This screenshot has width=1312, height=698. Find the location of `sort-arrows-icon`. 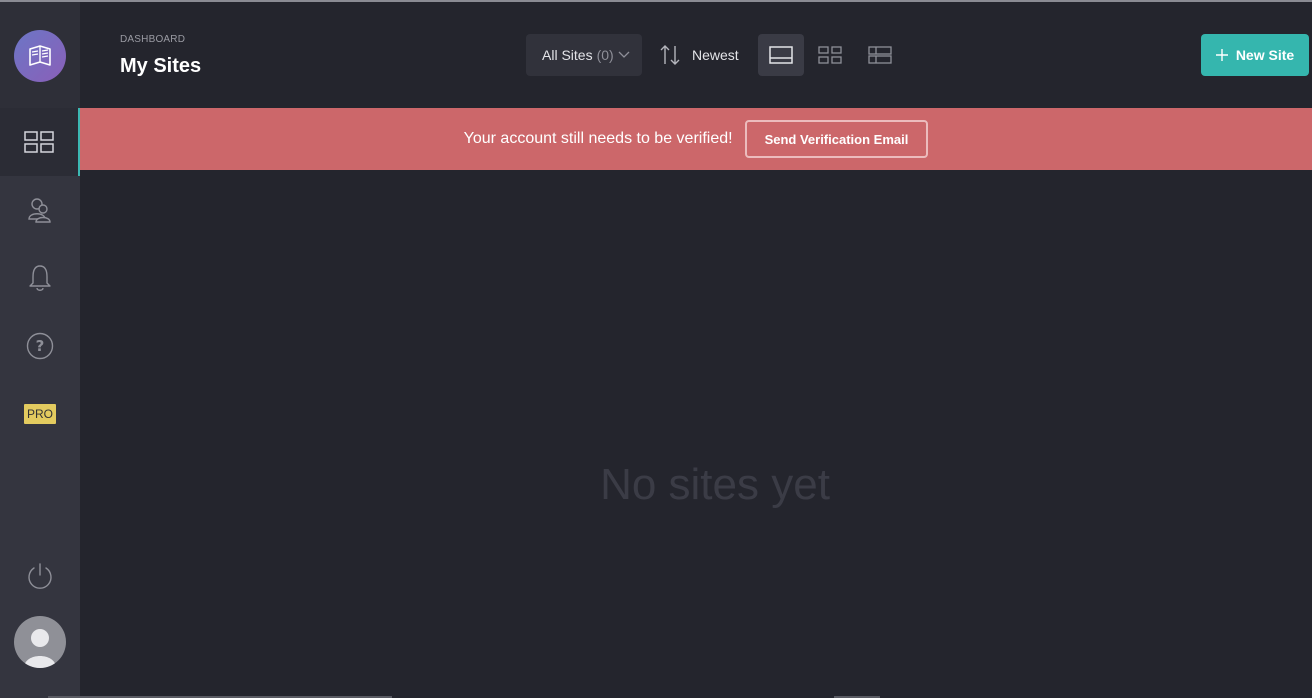

sort-arrows-icon is located at coordinates (670, 55).